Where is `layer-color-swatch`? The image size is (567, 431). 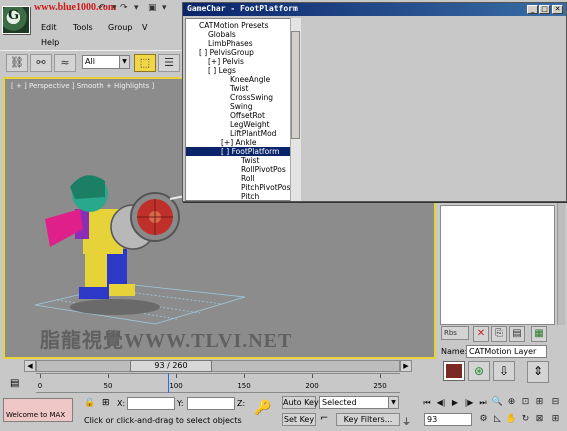
layer-color-swatch is located at coordinates (454, 371).